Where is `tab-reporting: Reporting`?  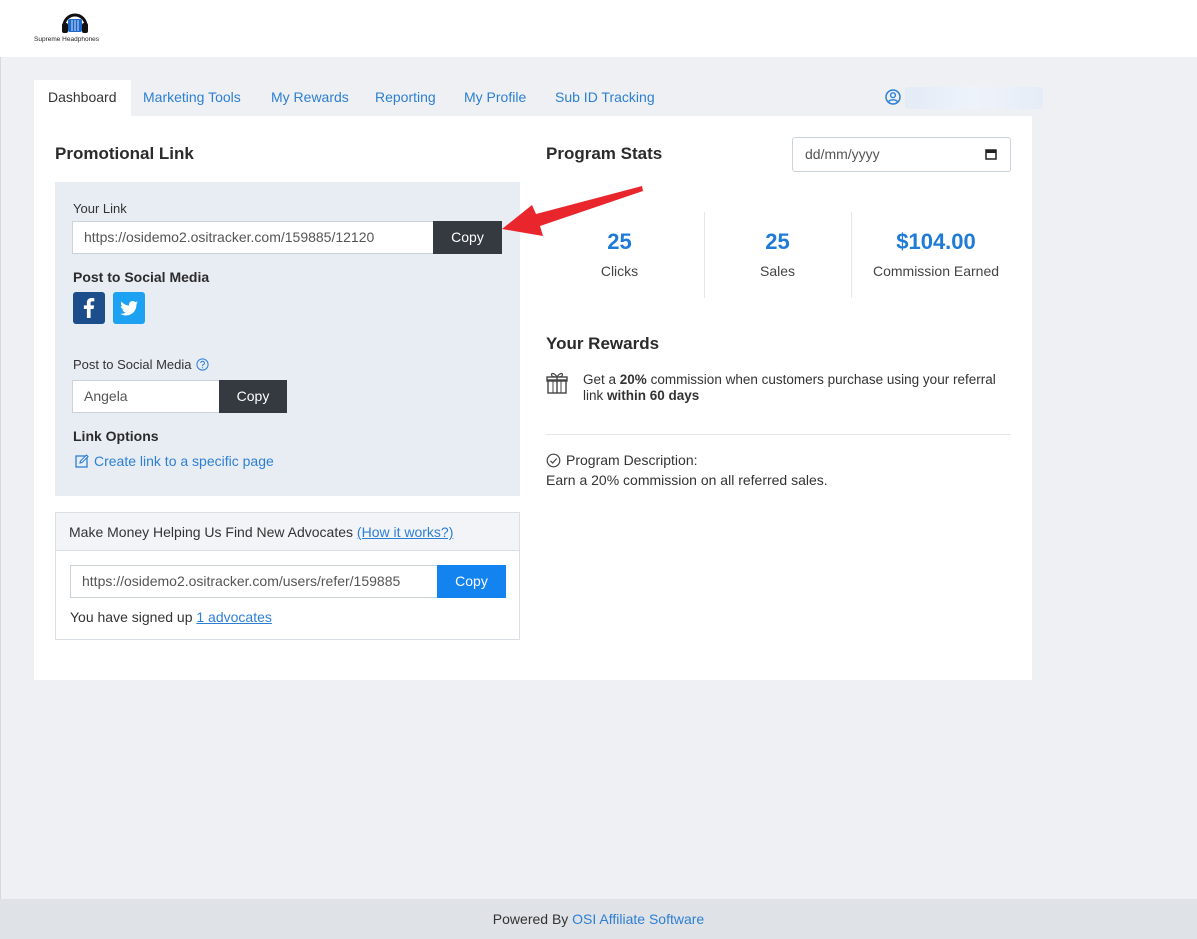
tab-reporting: Reporting is located at coordinates (405, 98).